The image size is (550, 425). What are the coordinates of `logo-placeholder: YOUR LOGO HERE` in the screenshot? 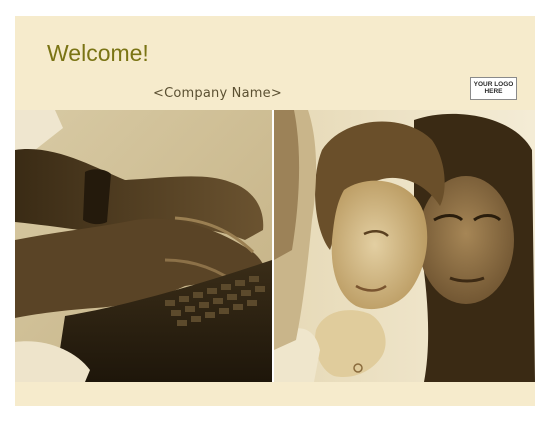 It's located at (493, 88).